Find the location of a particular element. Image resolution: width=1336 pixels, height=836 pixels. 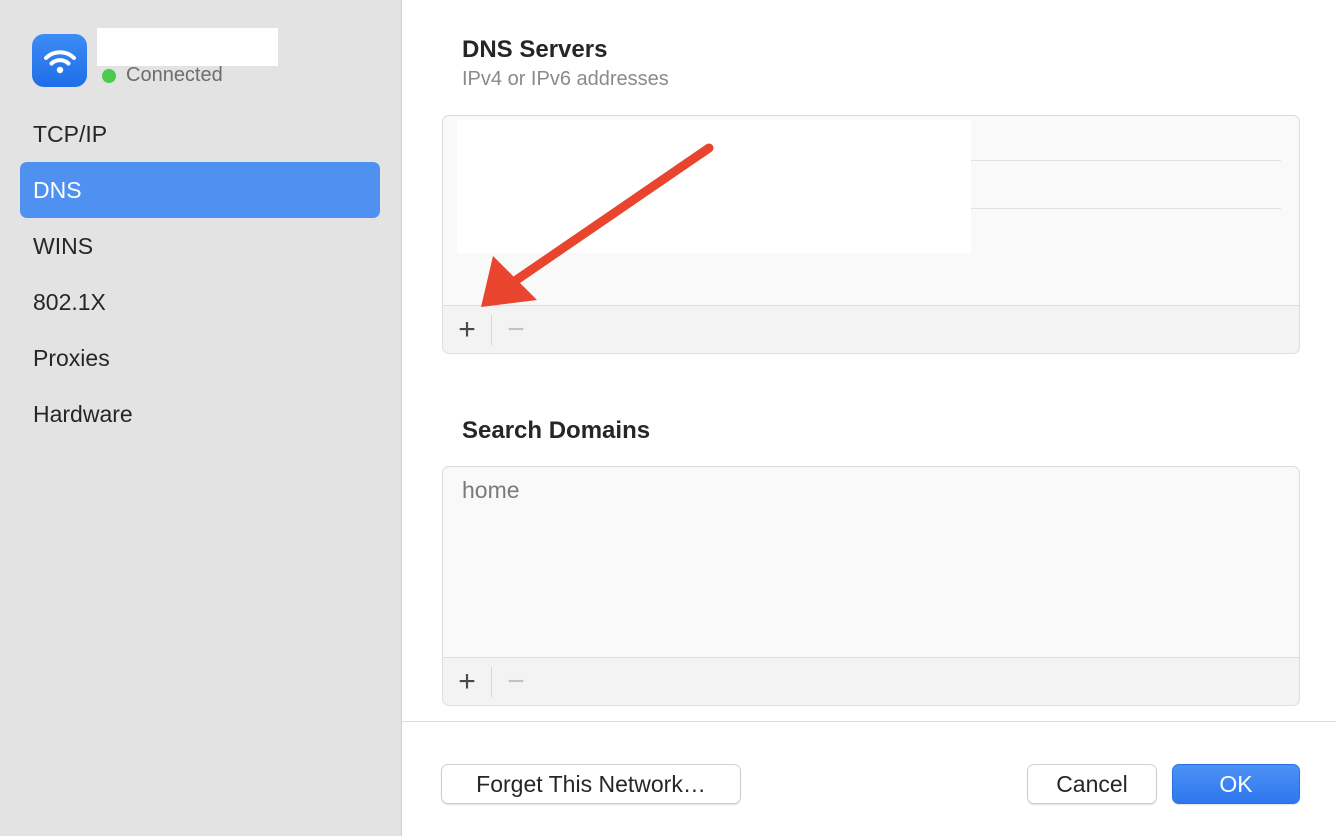

dns-servers-list-body is located at coordinates (871, 211).